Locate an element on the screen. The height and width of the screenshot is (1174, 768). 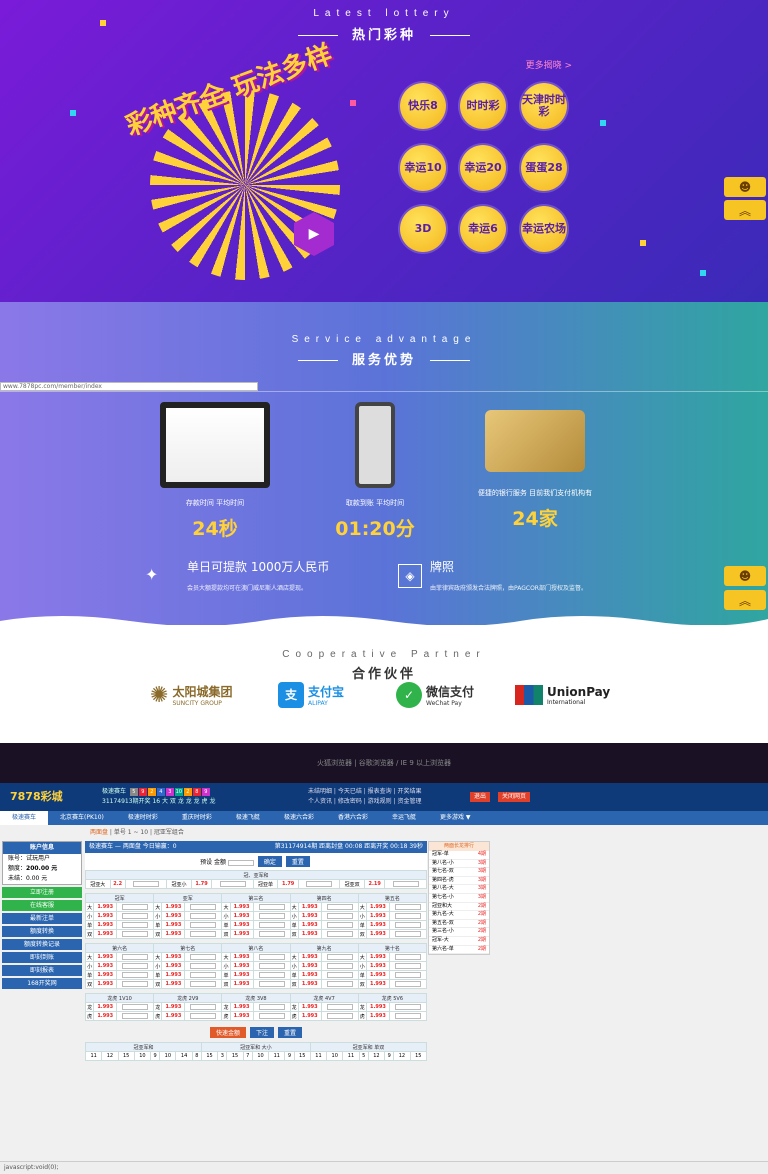
sidebar-item: 额度转换记录 is located at coordinates (42, 944).